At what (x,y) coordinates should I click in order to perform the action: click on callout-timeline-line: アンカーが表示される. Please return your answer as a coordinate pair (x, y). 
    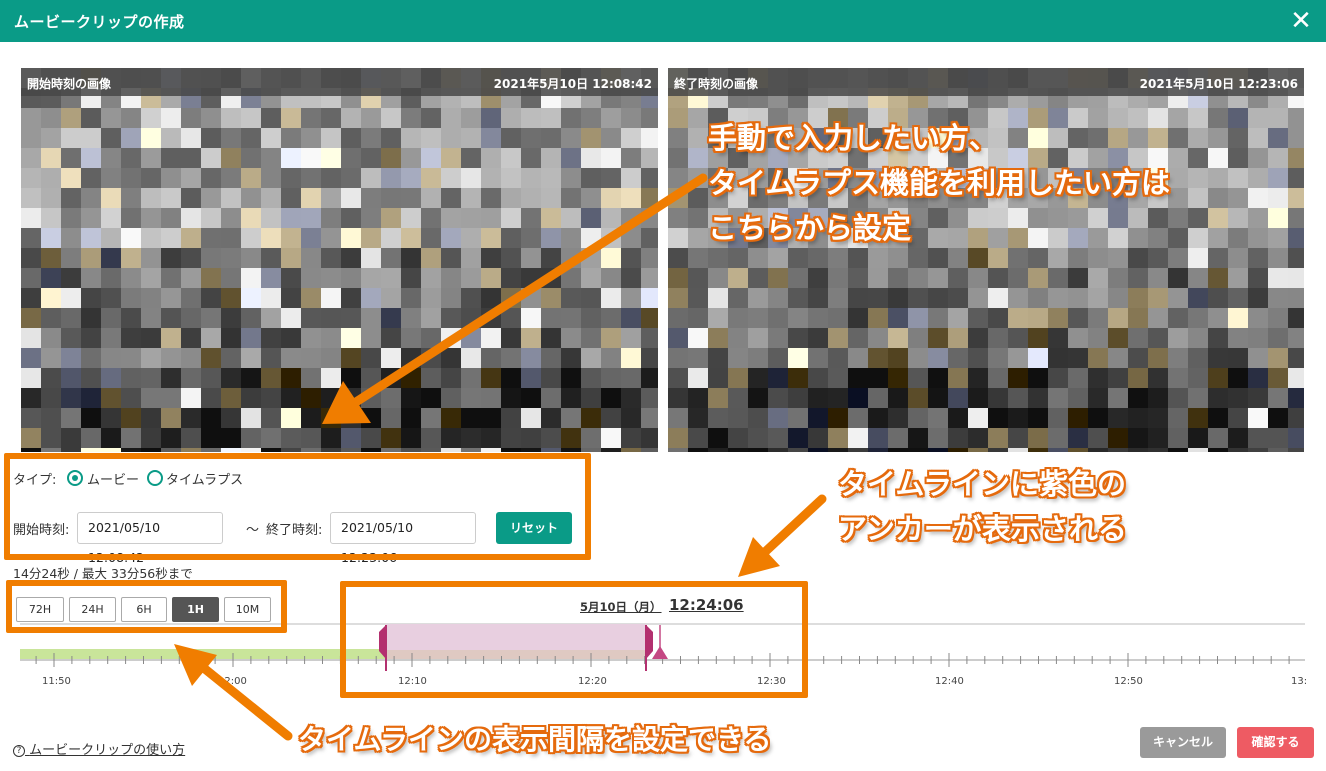
    Looking at the image, I should click on (982, 529).